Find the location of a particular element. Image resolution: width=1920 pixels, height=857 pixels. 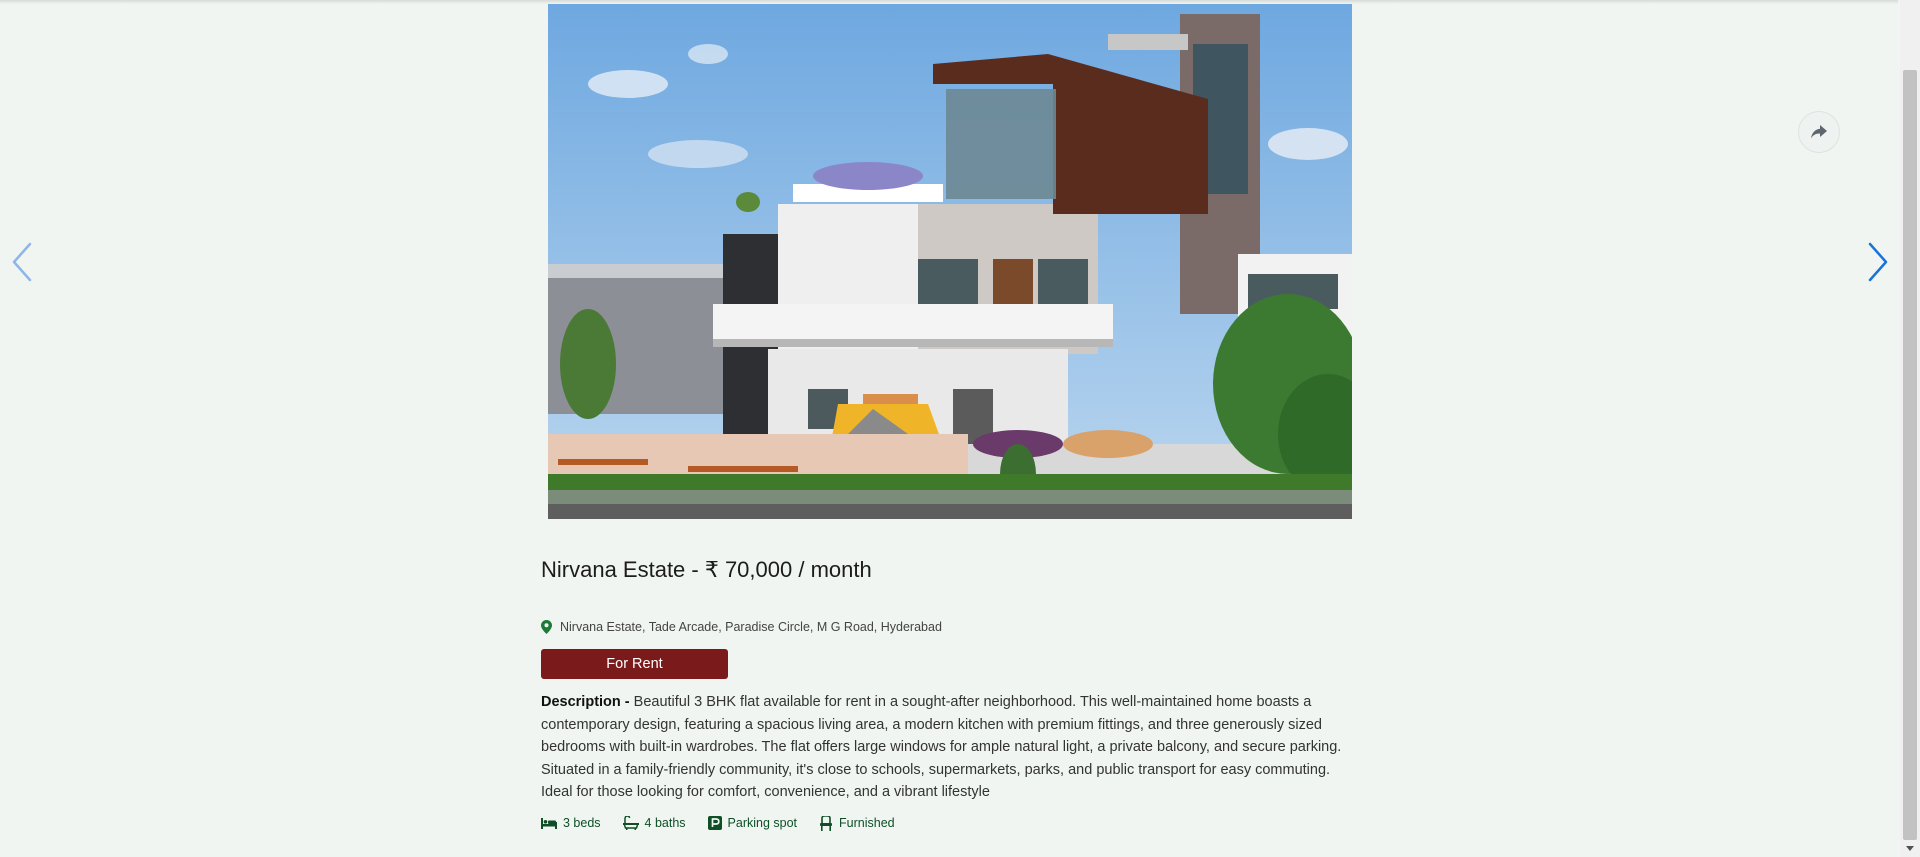

chevron-left-icon is located at coordinates (22, 262).